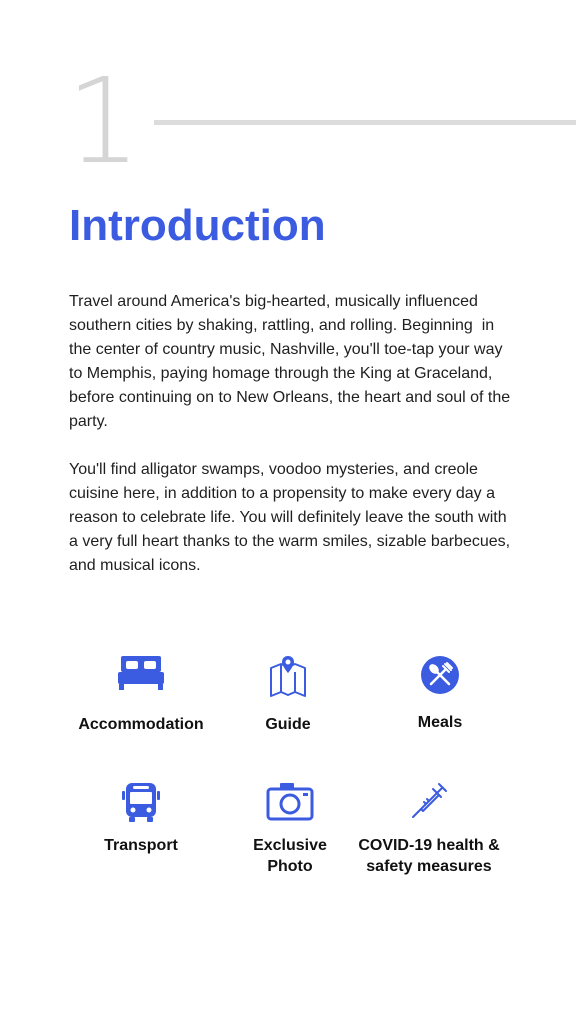 Image resolution: width=576 pixels, height=1024 pixels. I want to click on bed-icon, so click(141, 673).